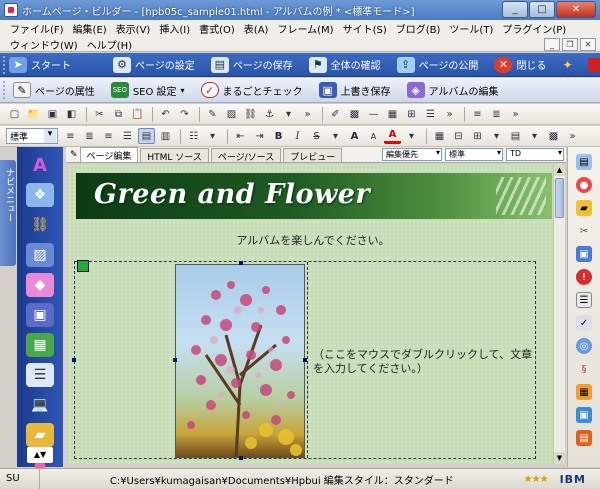  What do you see at coordinates (594, 64) in the screenshot?
I see `book-icon` at bounding box center [594, 64].